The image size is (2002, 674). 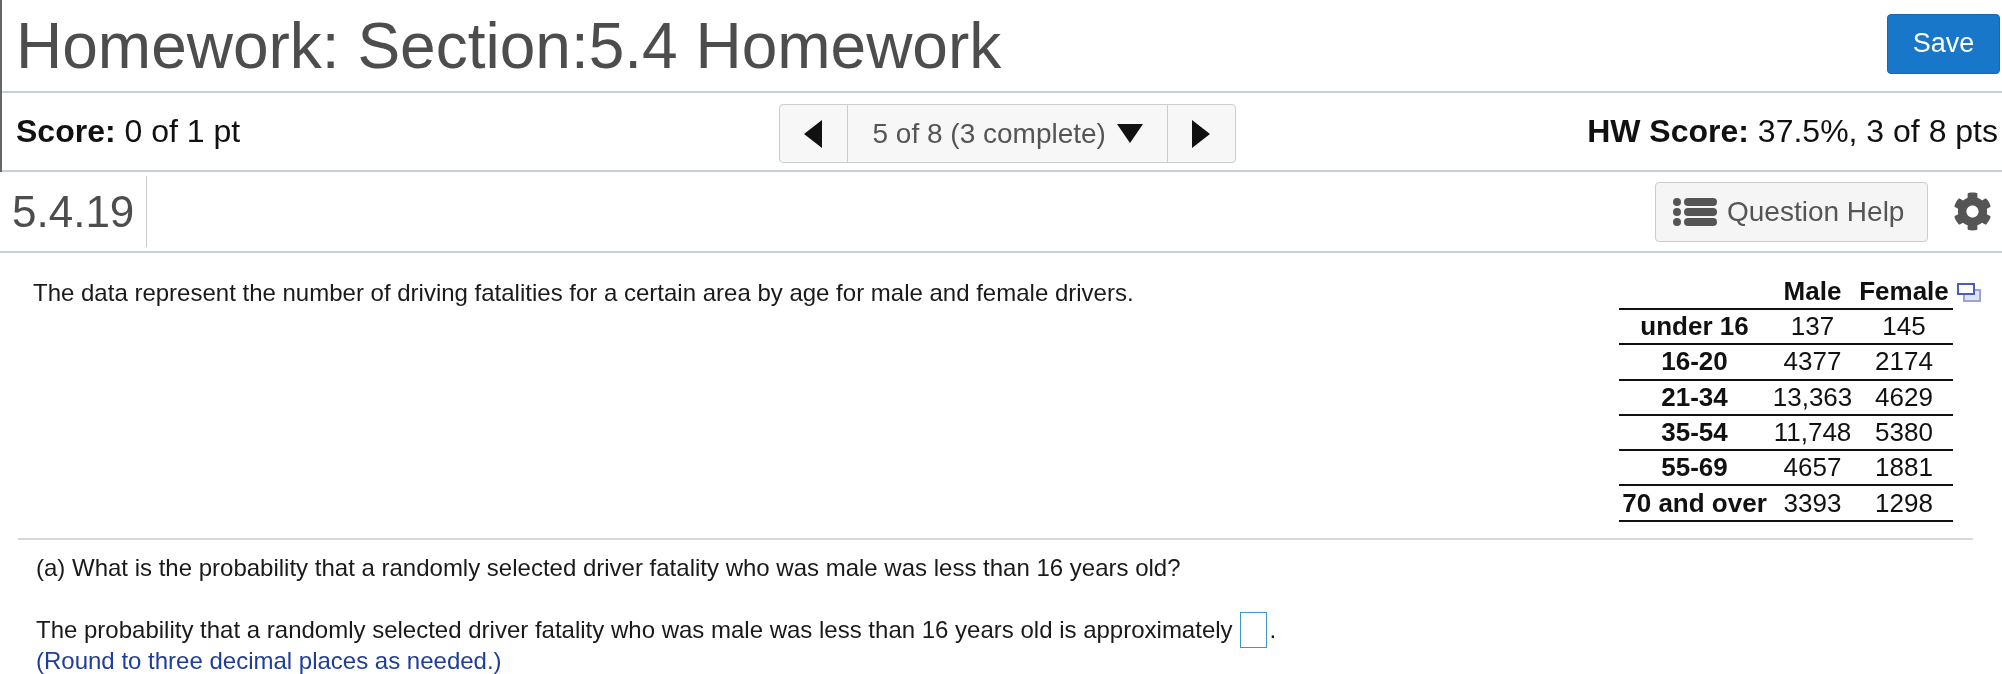 I want to click on table-cell: 5380, so click(x=1904, y=433).